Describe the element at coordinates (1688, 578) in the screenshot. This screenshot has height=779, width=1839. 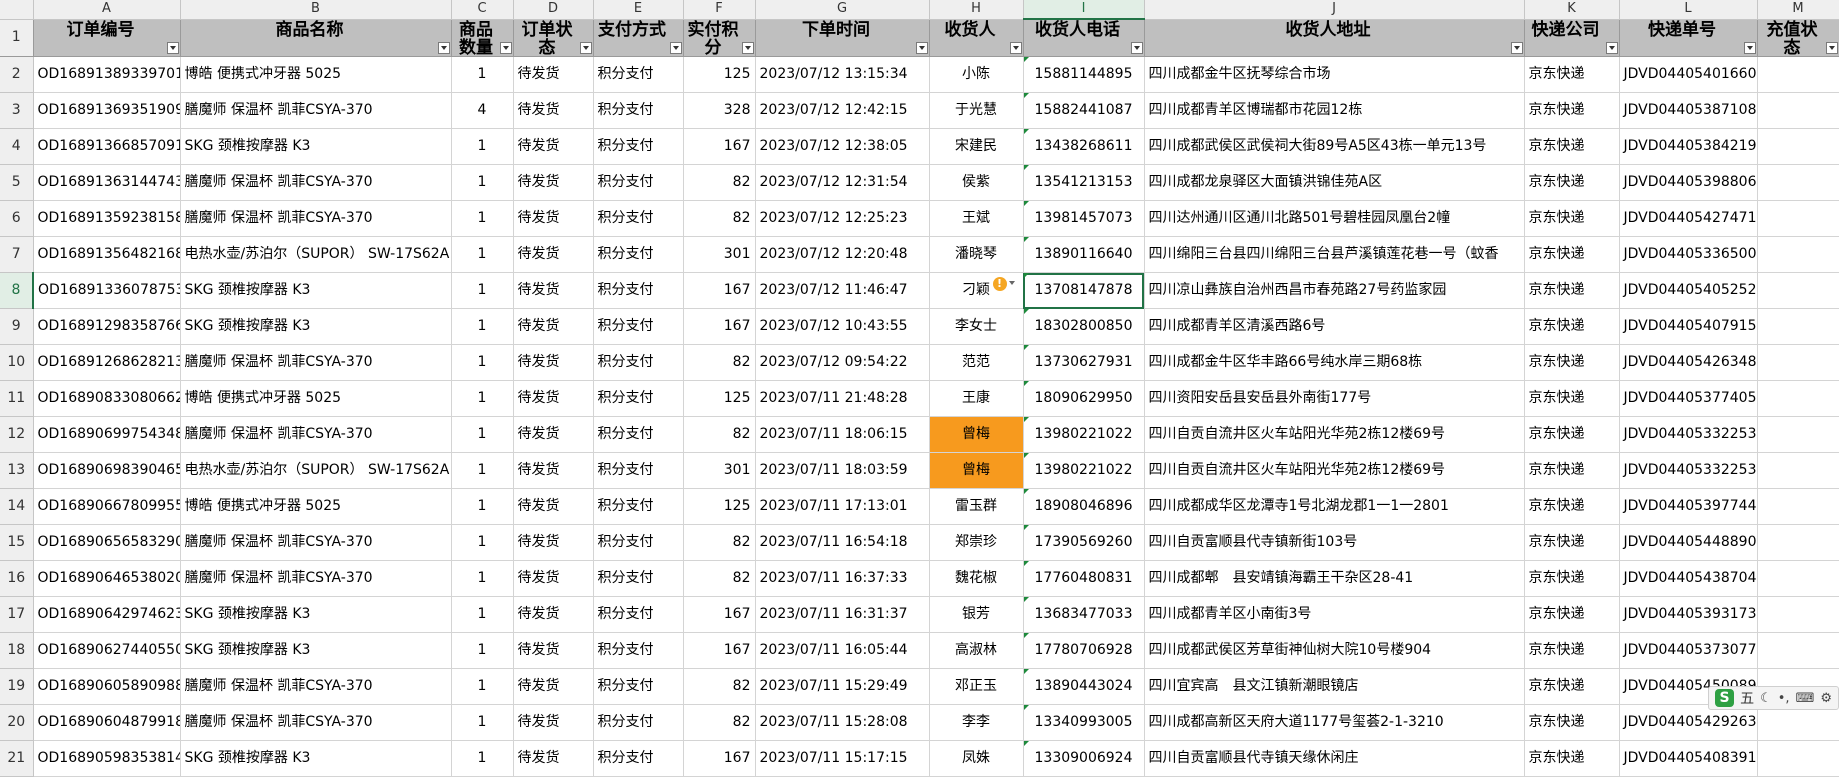
I see `table-cell: JDVD04405438704` at that location.